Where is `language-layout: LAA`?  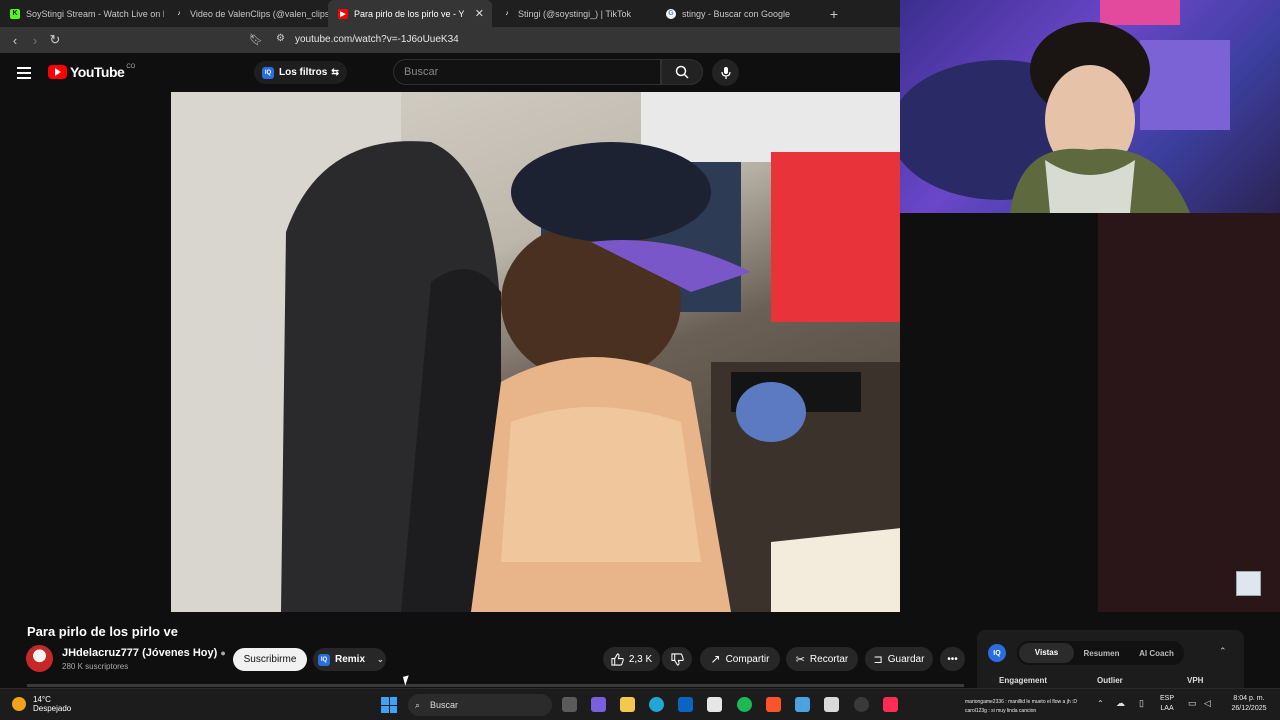 language-layout: LAA is located at coordinates (1167, 708).